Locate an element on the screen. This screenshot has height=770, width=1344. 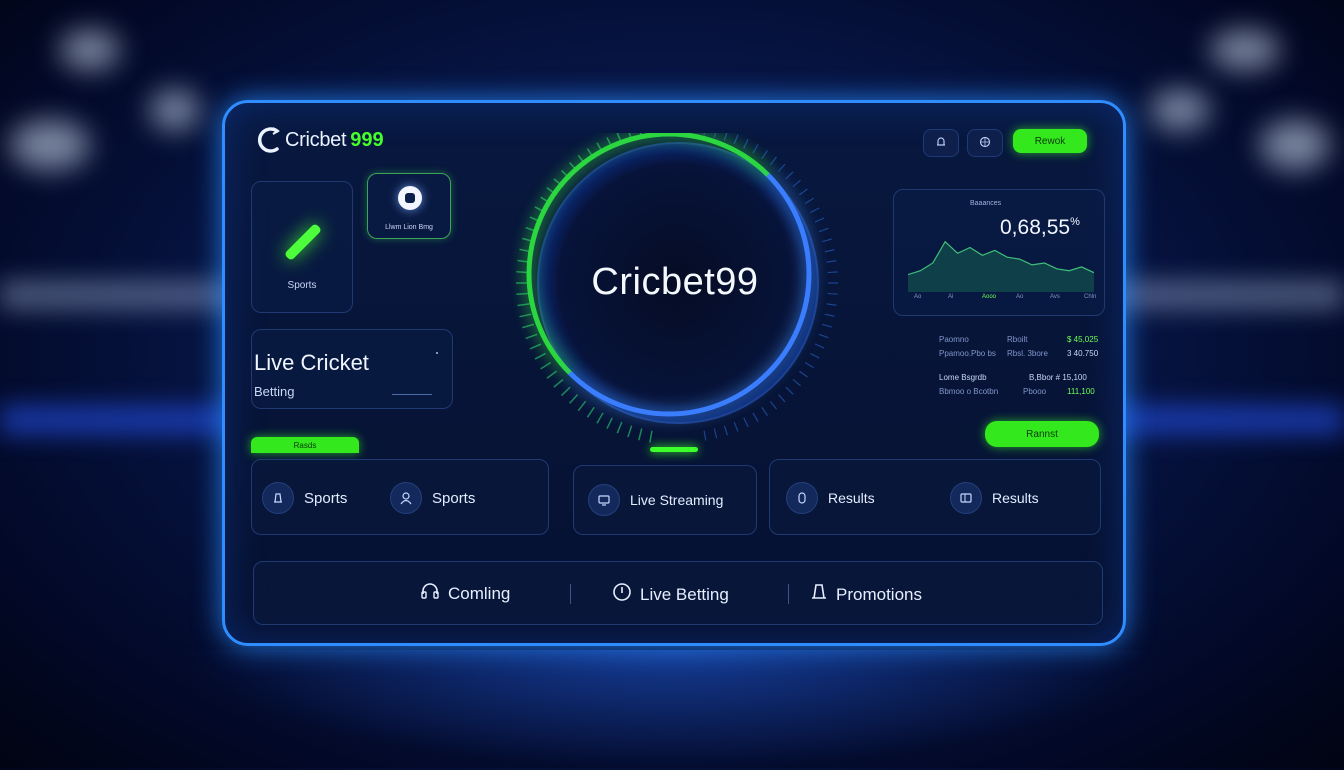
nav-sports-2: Sports is located at coordinates (432, 498).